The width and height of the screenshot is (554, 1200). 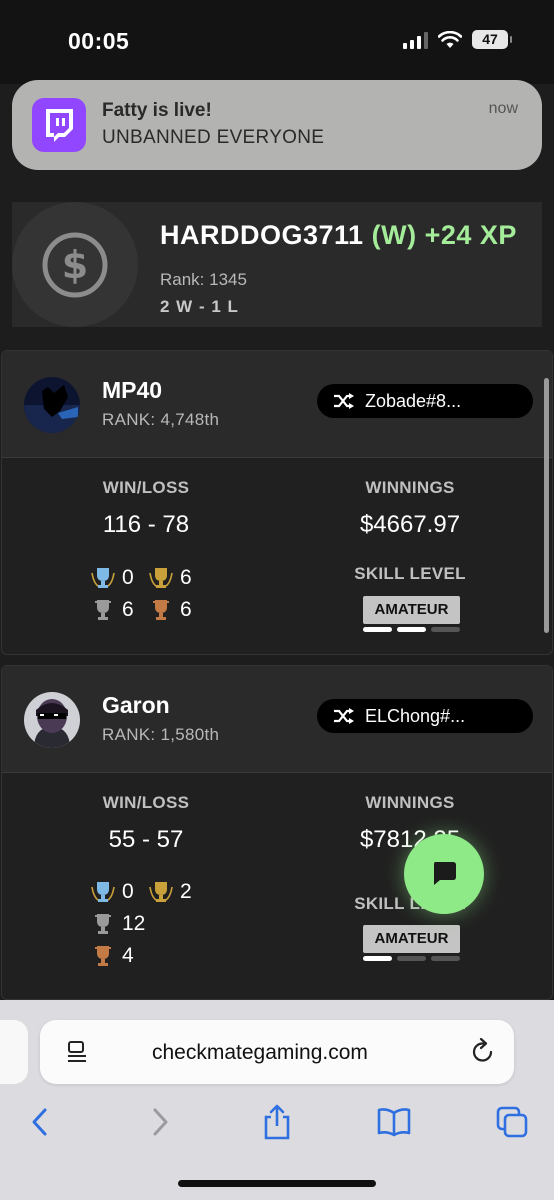 I want to click on player-rank: Rank: 1345, so click(x=203, y=279).